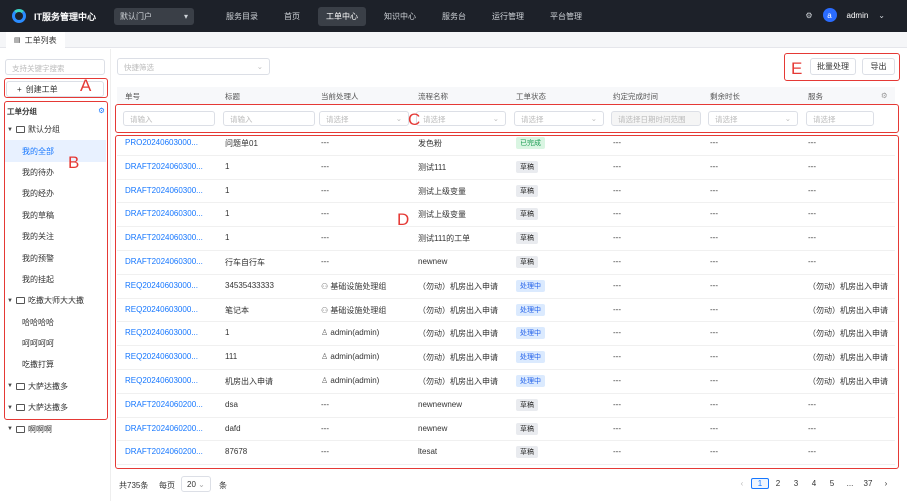 This screenshot has width=907, height=501. I want to click on page-number: 2, so click(778, 483).